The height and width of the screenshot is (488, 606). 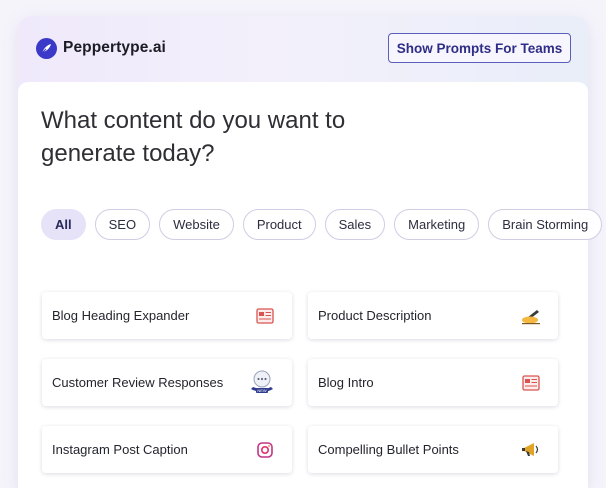 I want to click on filter-chip-sales: Sales, so click(x=355, y=224).